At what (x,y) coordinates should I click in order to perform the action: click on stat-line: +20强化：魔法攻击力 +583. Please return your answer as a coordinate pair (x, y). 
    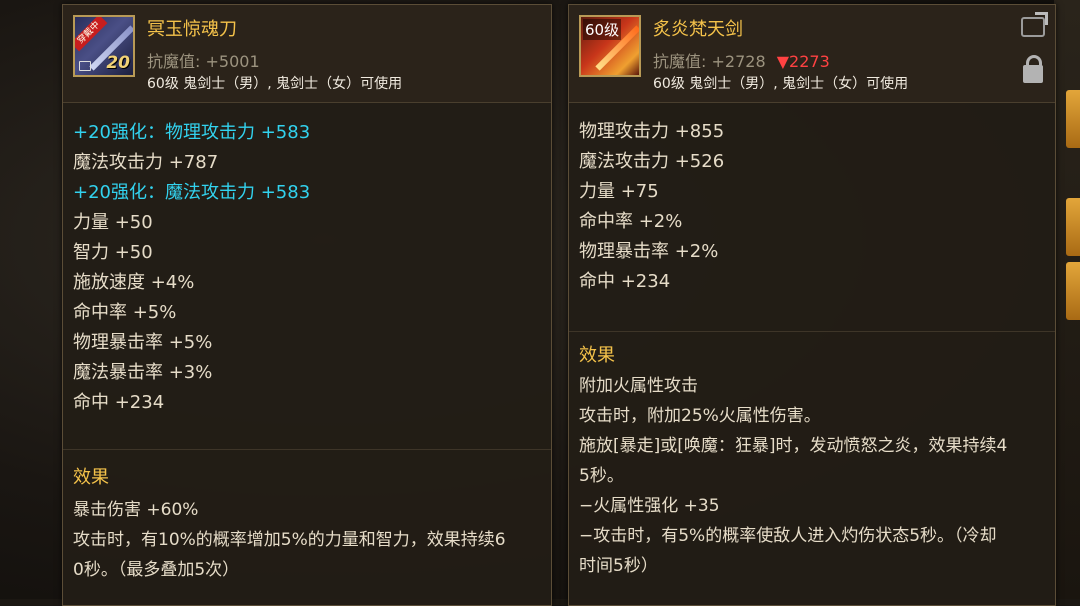
    Looking at the image, I should click on (192, 192).